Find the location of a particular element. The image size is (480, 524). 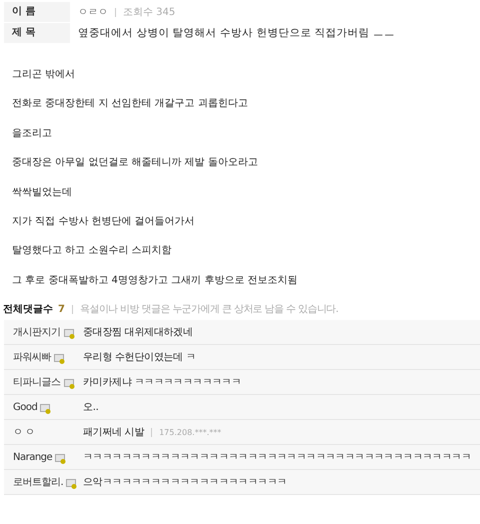

post-text-line: 그리곤 밖에서 is located at coordinates (44, 75).